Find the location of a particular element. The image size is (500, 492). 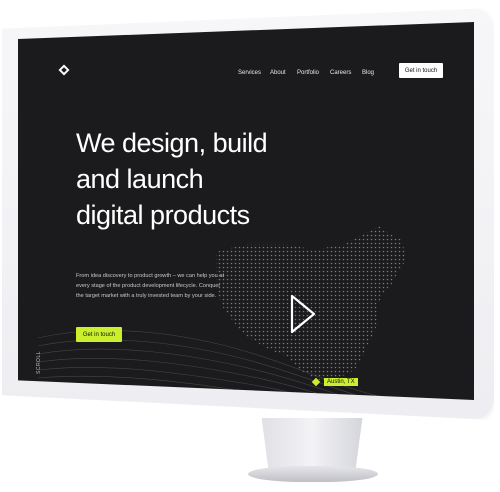

nav-careers: Careers is located at coordinates (340, 73).